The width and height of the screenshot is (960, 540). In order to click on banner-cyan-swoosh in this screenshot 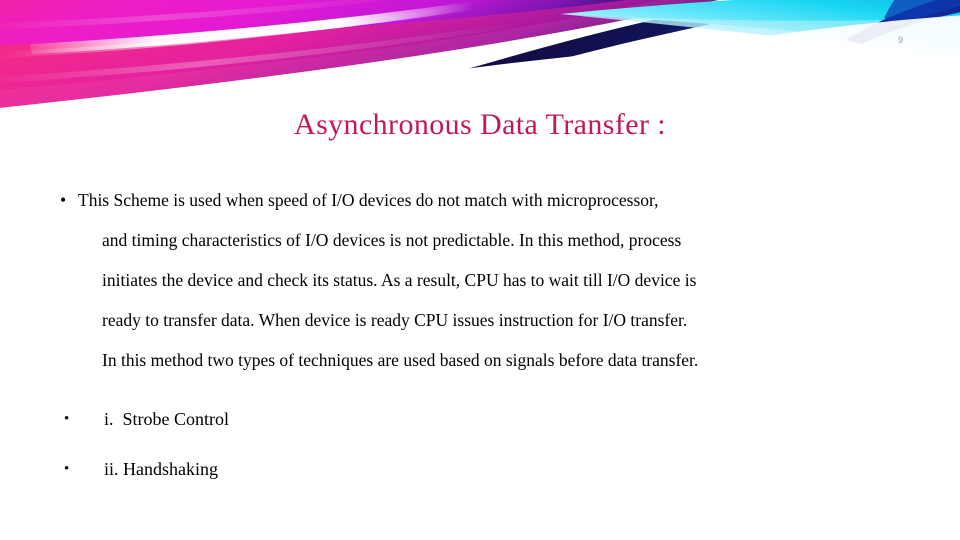, I will do `click(760, 25)`.